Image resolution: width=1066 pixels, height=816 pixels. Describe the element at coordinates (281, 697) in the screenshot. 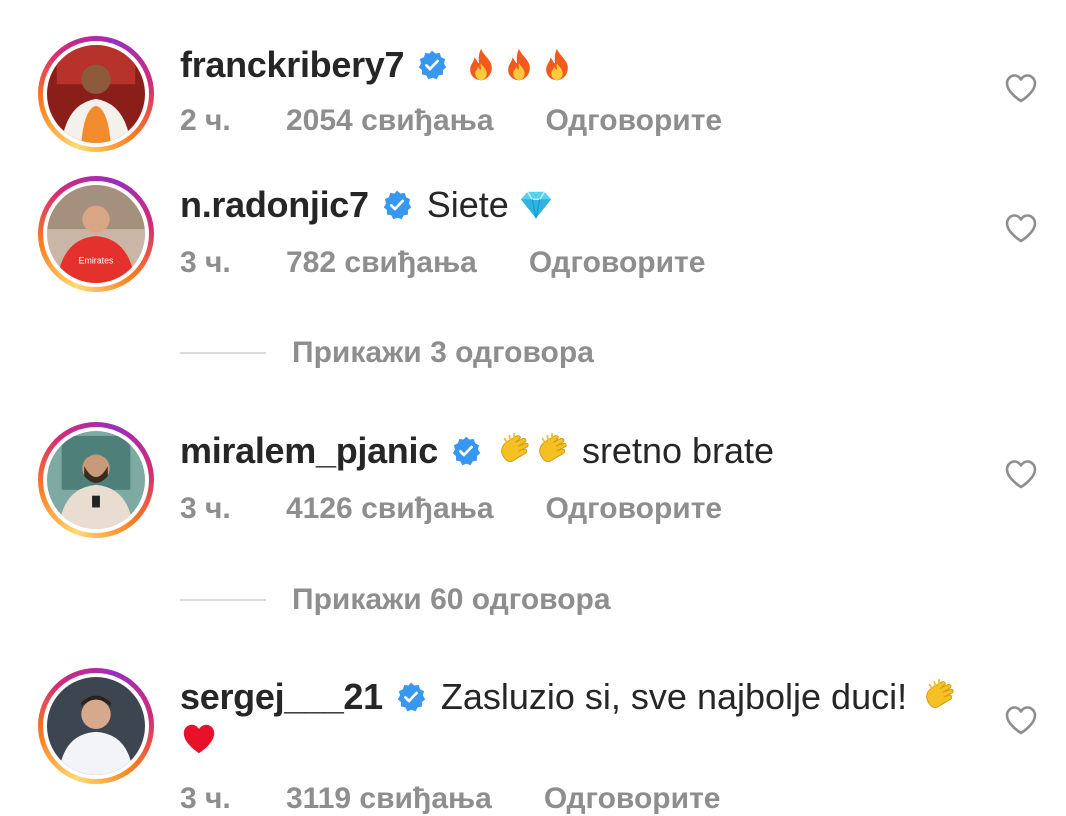

I see `username: sergej___21` at that location.